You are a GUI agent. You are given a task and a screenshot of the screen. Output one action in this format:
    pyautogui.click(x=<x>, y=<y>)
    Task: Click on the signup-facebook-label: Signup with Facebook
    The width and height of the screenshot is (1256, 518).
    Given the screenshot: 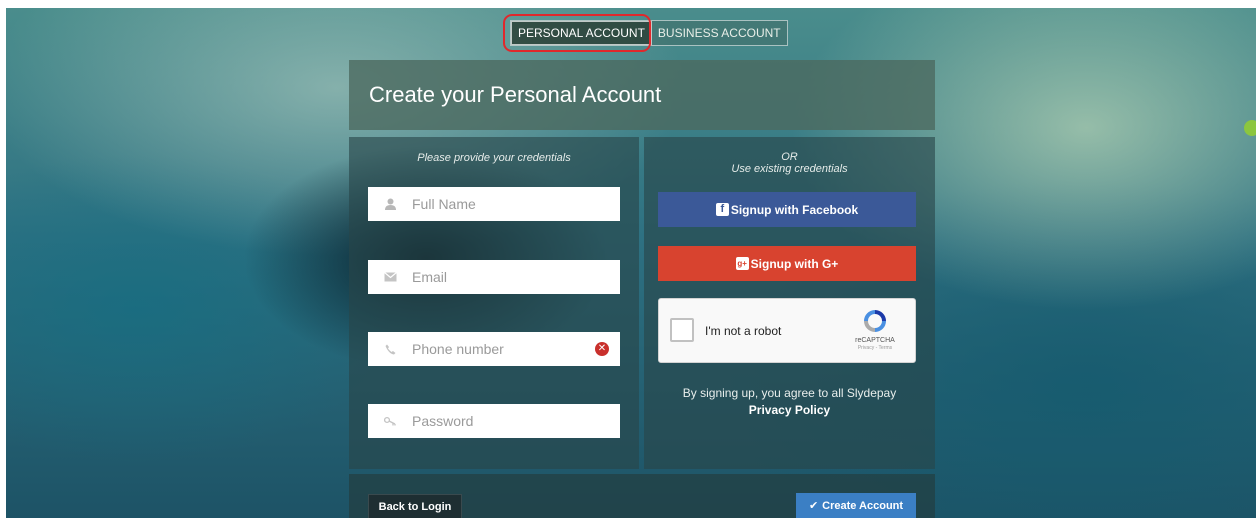 What is the action you would take?
    pyautogui.click(x=794, y=209)
    